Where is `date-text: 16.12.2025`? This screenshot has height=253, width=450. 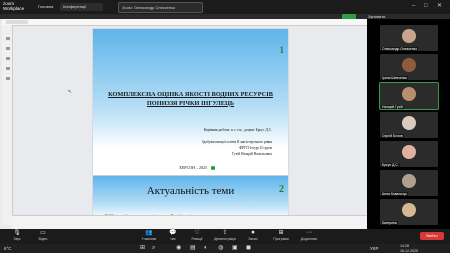 date-text: 16.12.2025 is located at coordinates (409, 250).